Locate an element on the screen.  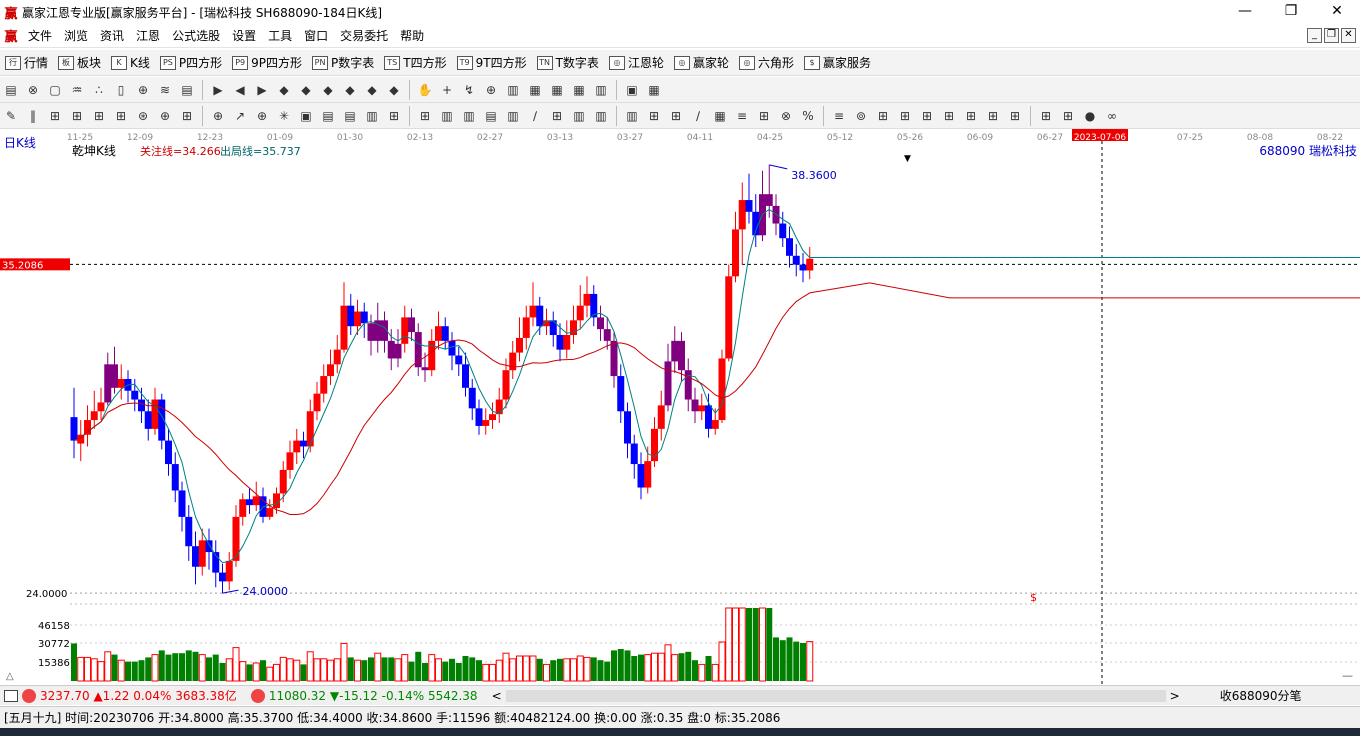
menu-settings: 设置 is located at coordinates (244, 35).